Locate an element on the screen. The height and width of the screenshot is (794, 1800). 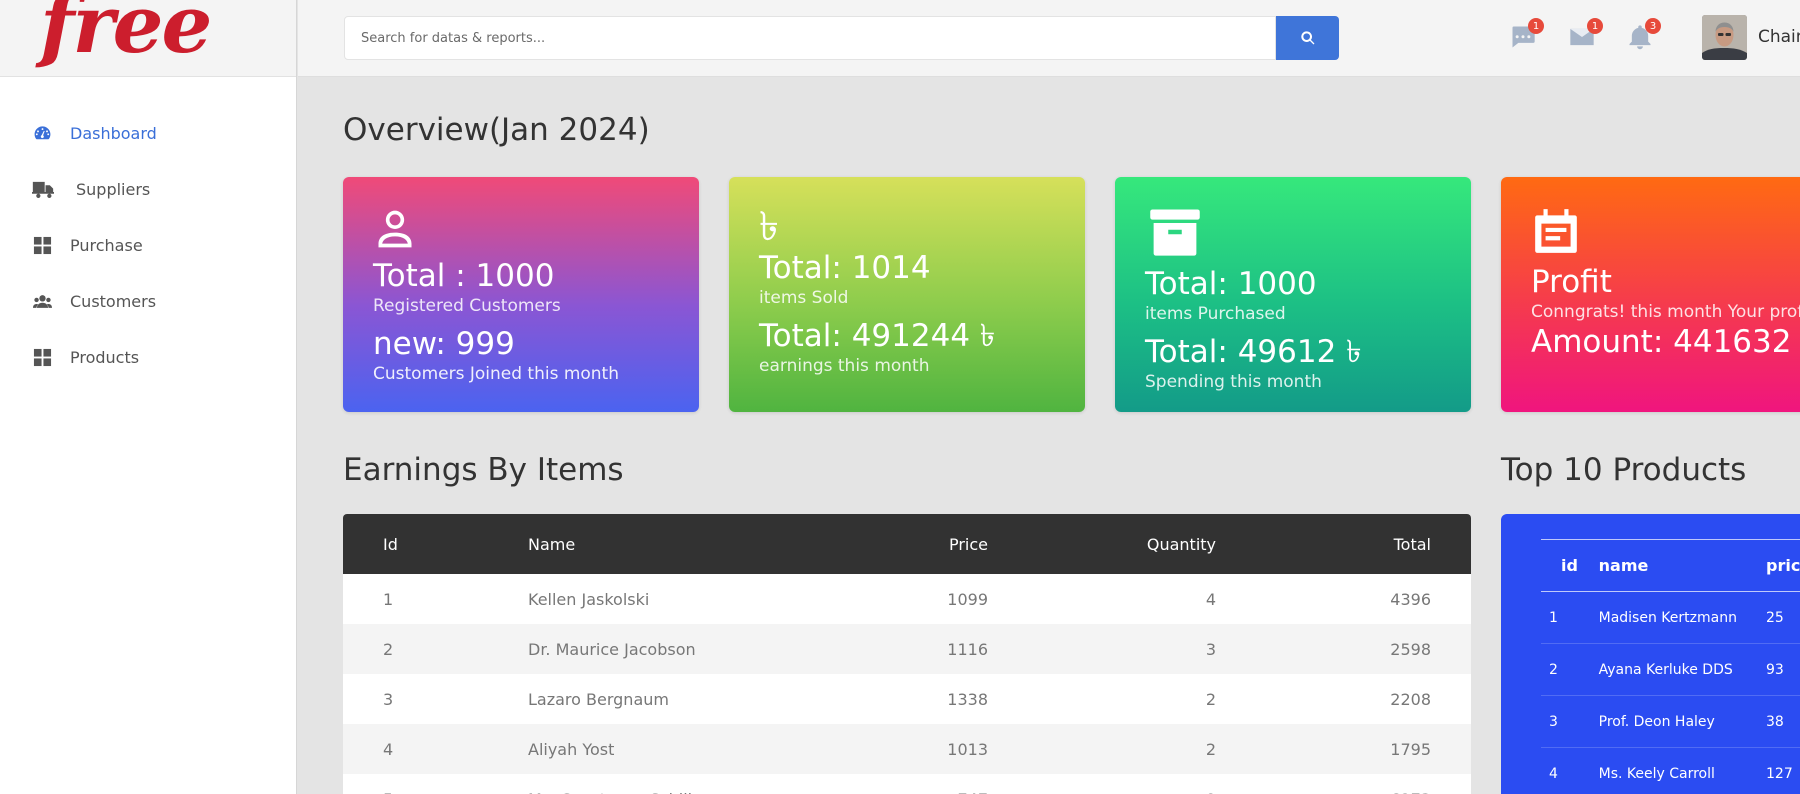
table-row: 2 Ayana Kerluke DDS 93 is located at coordinates (1670, 669).